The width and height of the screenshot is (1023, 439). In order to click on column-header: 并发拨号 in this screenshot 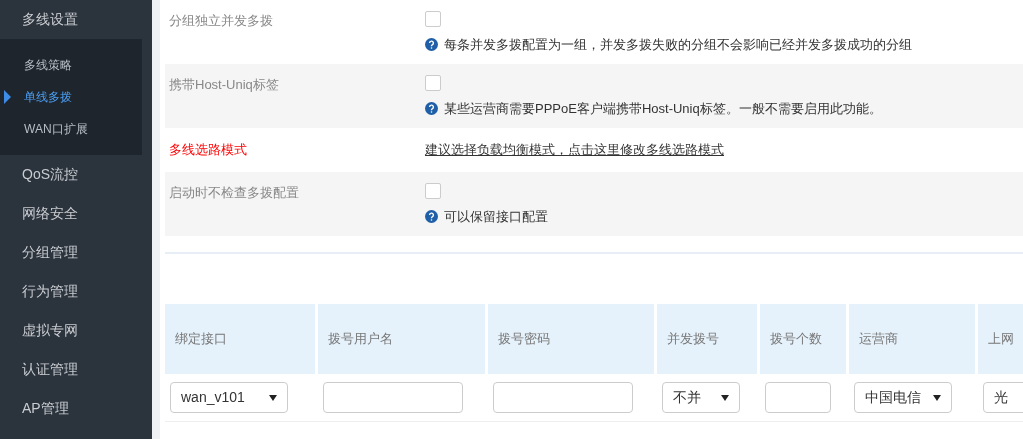, I will do `click(707, 339)`.